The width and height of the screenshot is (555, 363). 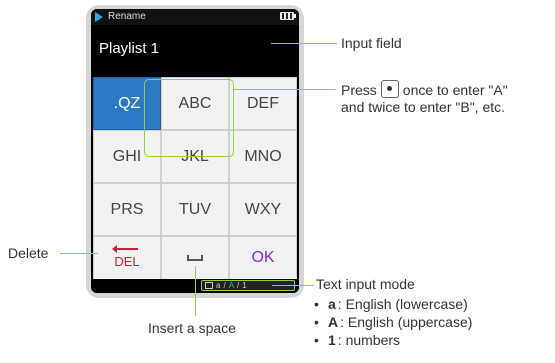 I want to click on key-def: DEF, so click(x=263, y=103).